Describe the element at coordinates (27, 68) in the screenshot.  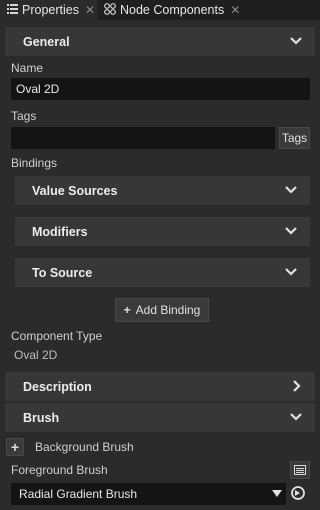
I see `name-label: Name` at that location.